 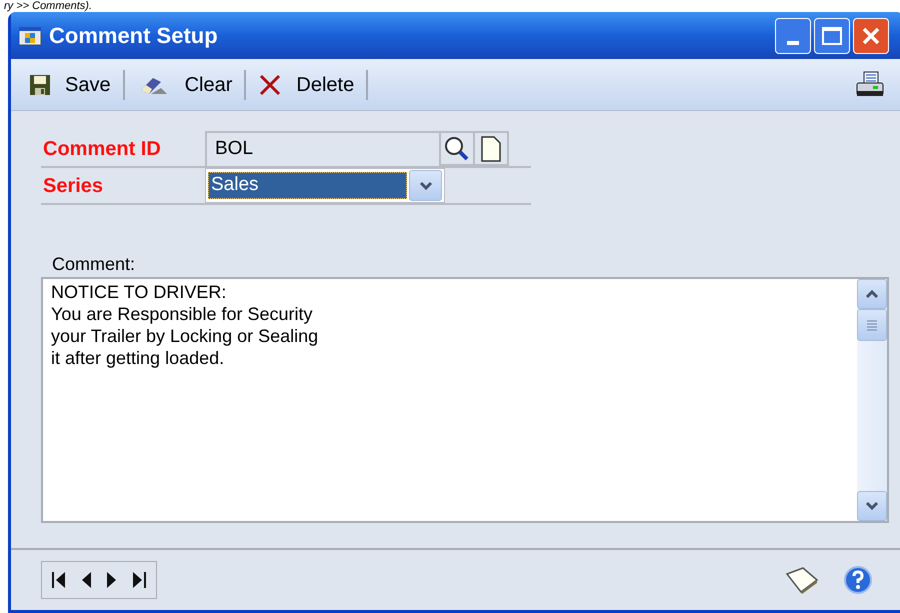 I want to click on last-record-icon, so click(x=139, y=580).